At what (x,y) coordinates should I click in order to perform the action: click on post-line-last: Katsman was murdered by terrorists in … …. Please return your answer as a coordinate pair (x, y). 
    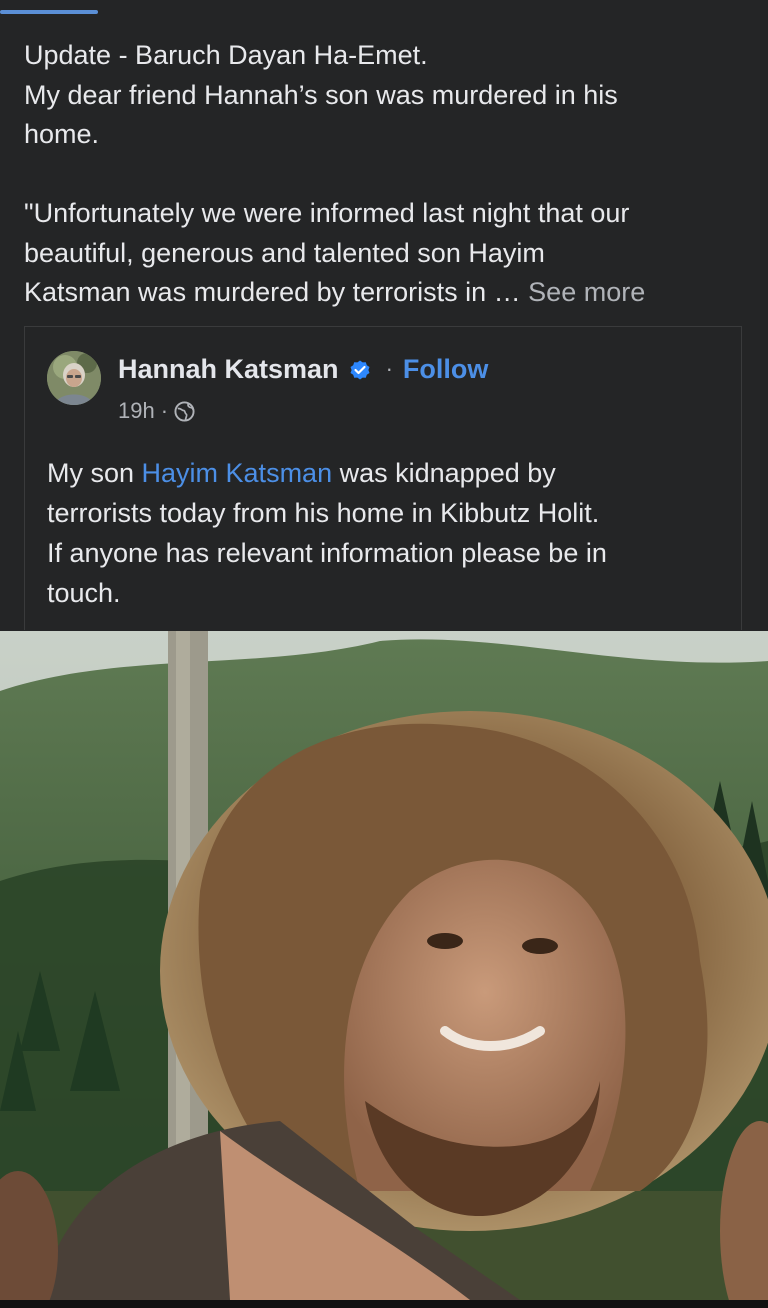
    Looking at the image, I should click on (384, 293).